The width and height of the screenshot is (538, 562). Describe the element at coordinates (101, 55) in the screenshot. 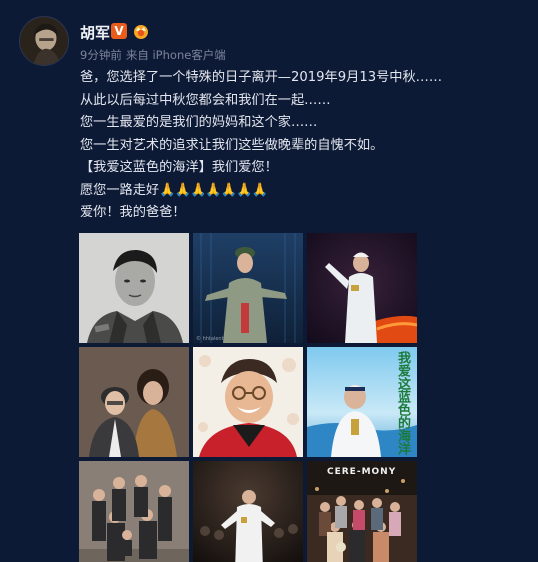

I see `post-time: 9分钟前` at that location.